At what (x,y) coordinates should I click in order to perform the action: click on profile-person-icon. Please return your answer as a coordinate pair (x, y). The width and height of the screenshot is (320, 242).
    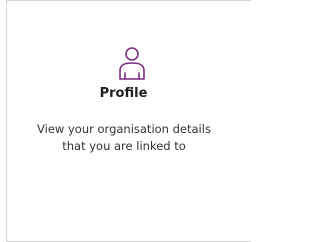
    Looking at the image, I should click on (132, 63).